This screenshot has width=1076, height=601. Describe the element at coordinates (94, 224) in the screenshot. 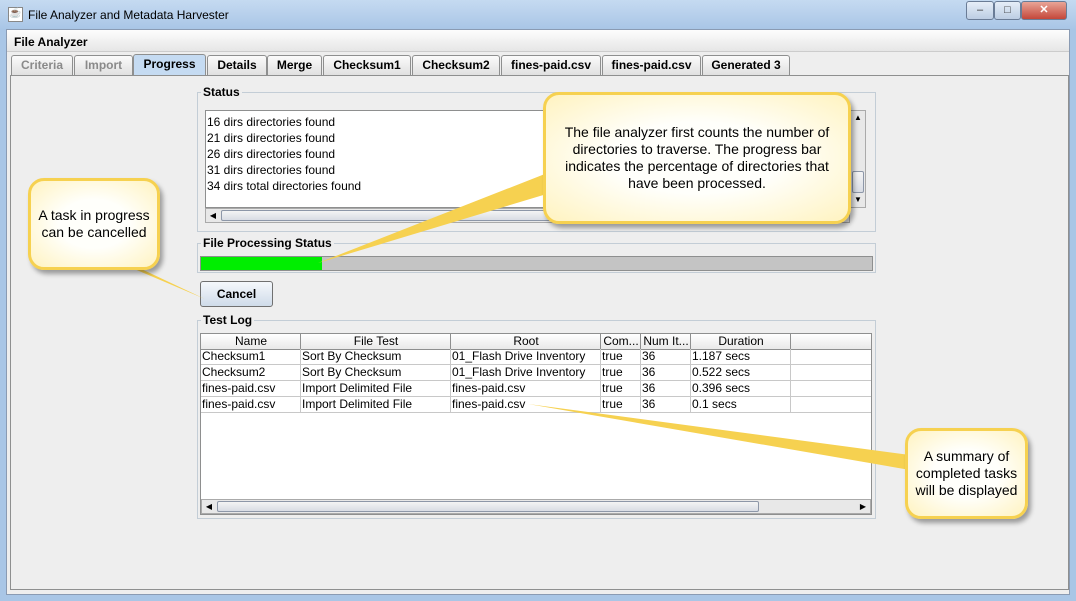

I see `cancel-callout: A task in progress can be cancelled` at that location.